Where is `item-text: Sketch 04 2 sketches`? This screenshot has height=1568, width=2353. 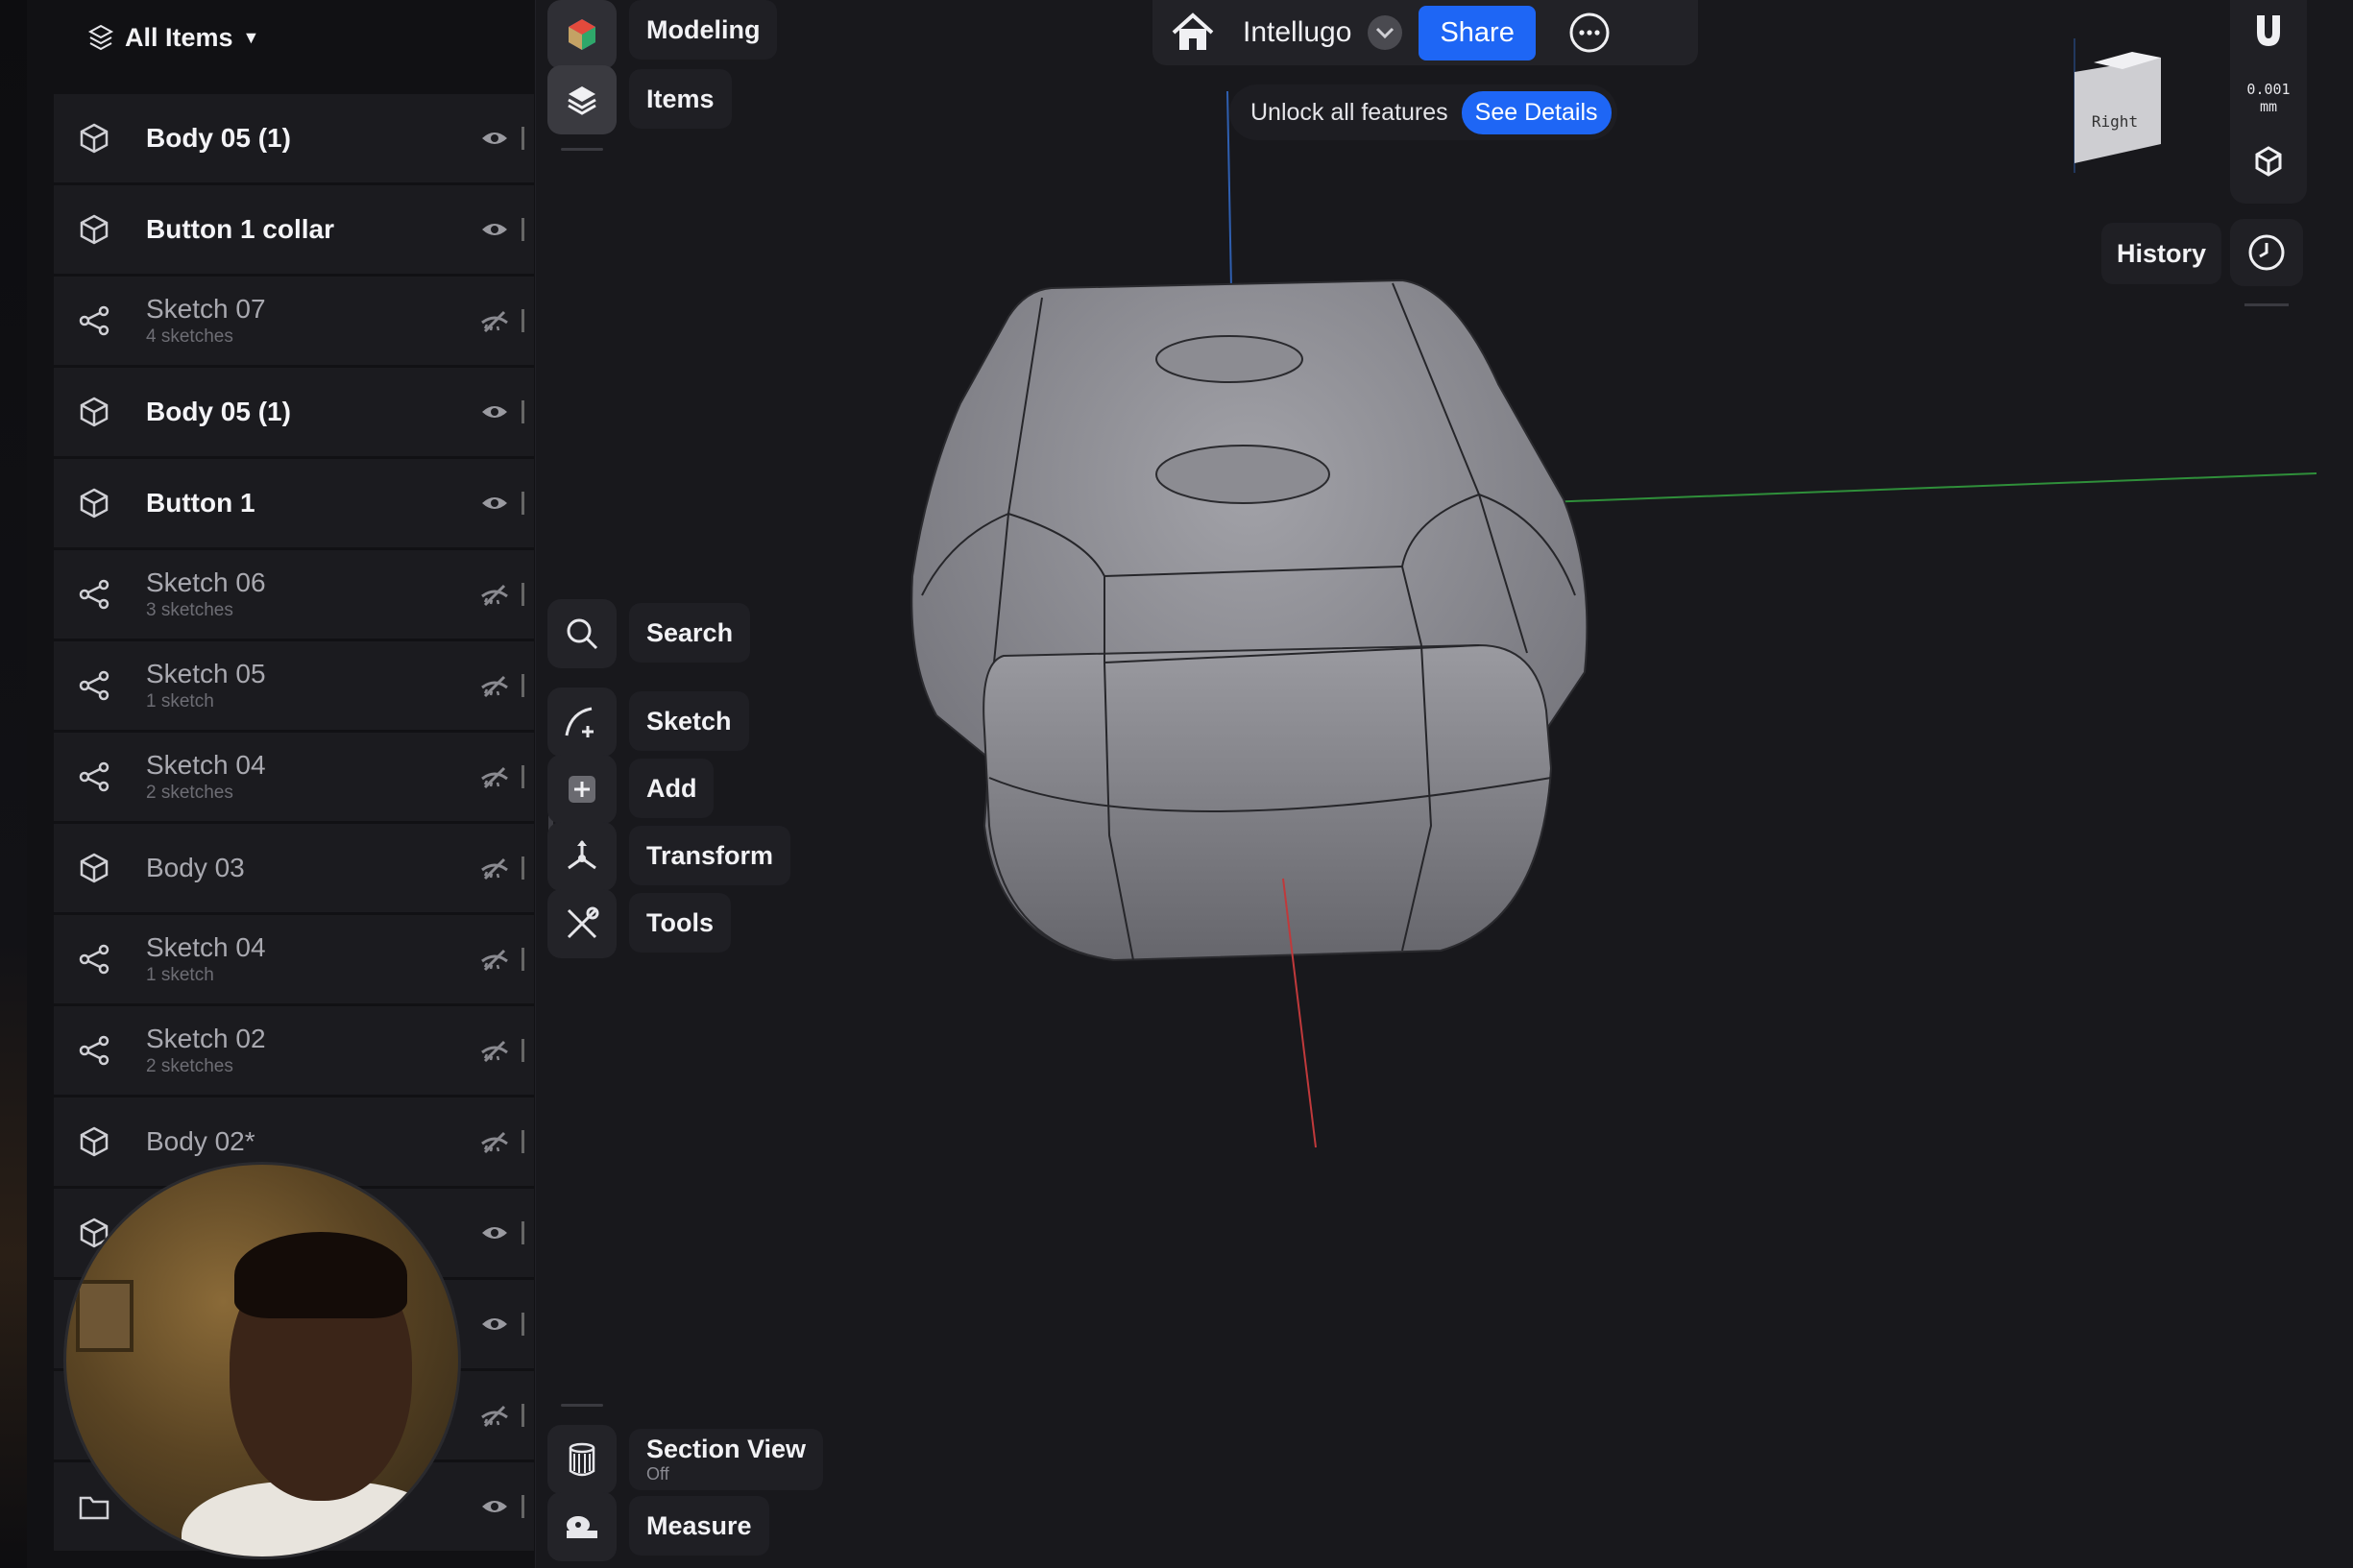
item-text: Sketch 04 2 sketches is located at coordinates (312, 777).